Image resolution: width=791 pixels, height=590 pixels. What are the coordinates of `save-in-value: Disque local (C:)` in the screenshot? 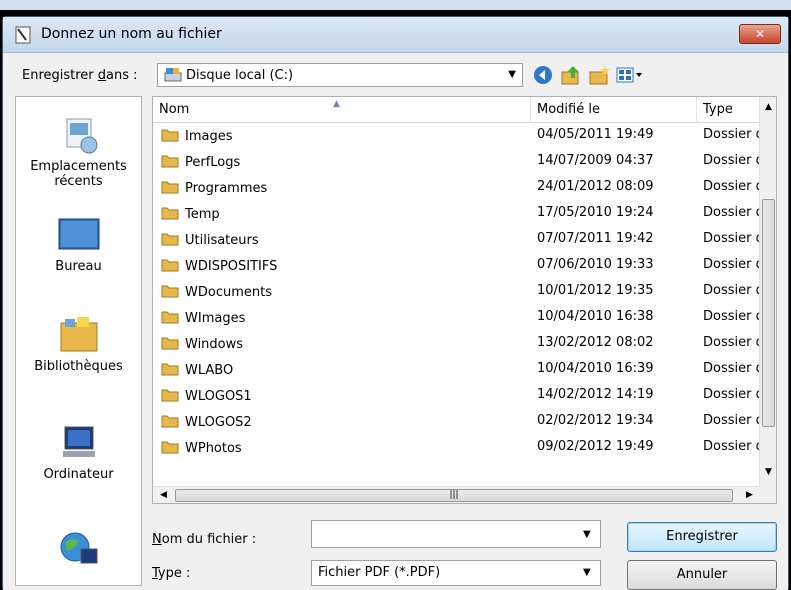 It's located at (240, 75).